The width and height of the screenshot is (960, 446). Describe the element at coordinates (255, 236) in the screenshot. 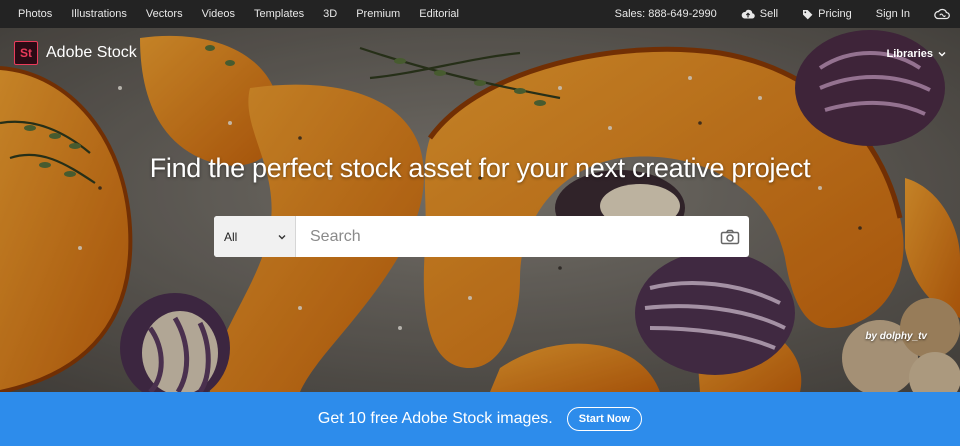

I see `search-category-select: All` at that location.